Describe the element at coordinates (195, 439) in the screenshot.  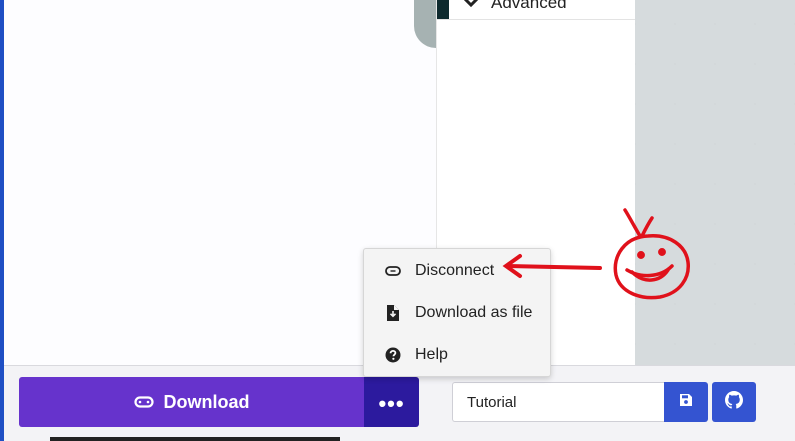
I see `bottom-edge-shadow` at that location.